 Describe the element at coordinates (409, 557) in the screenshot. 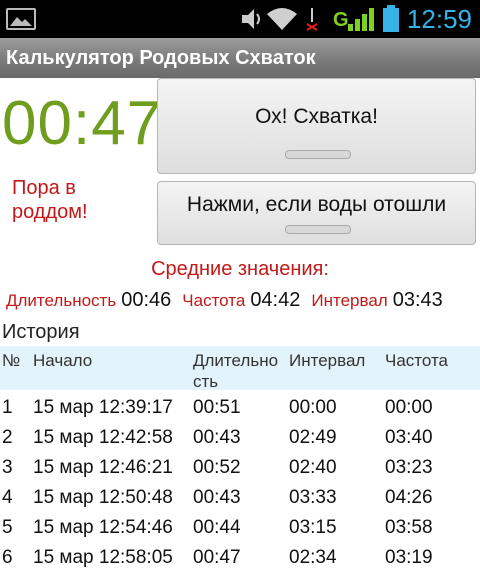

I see `row-frequency: 03:19` at that location.